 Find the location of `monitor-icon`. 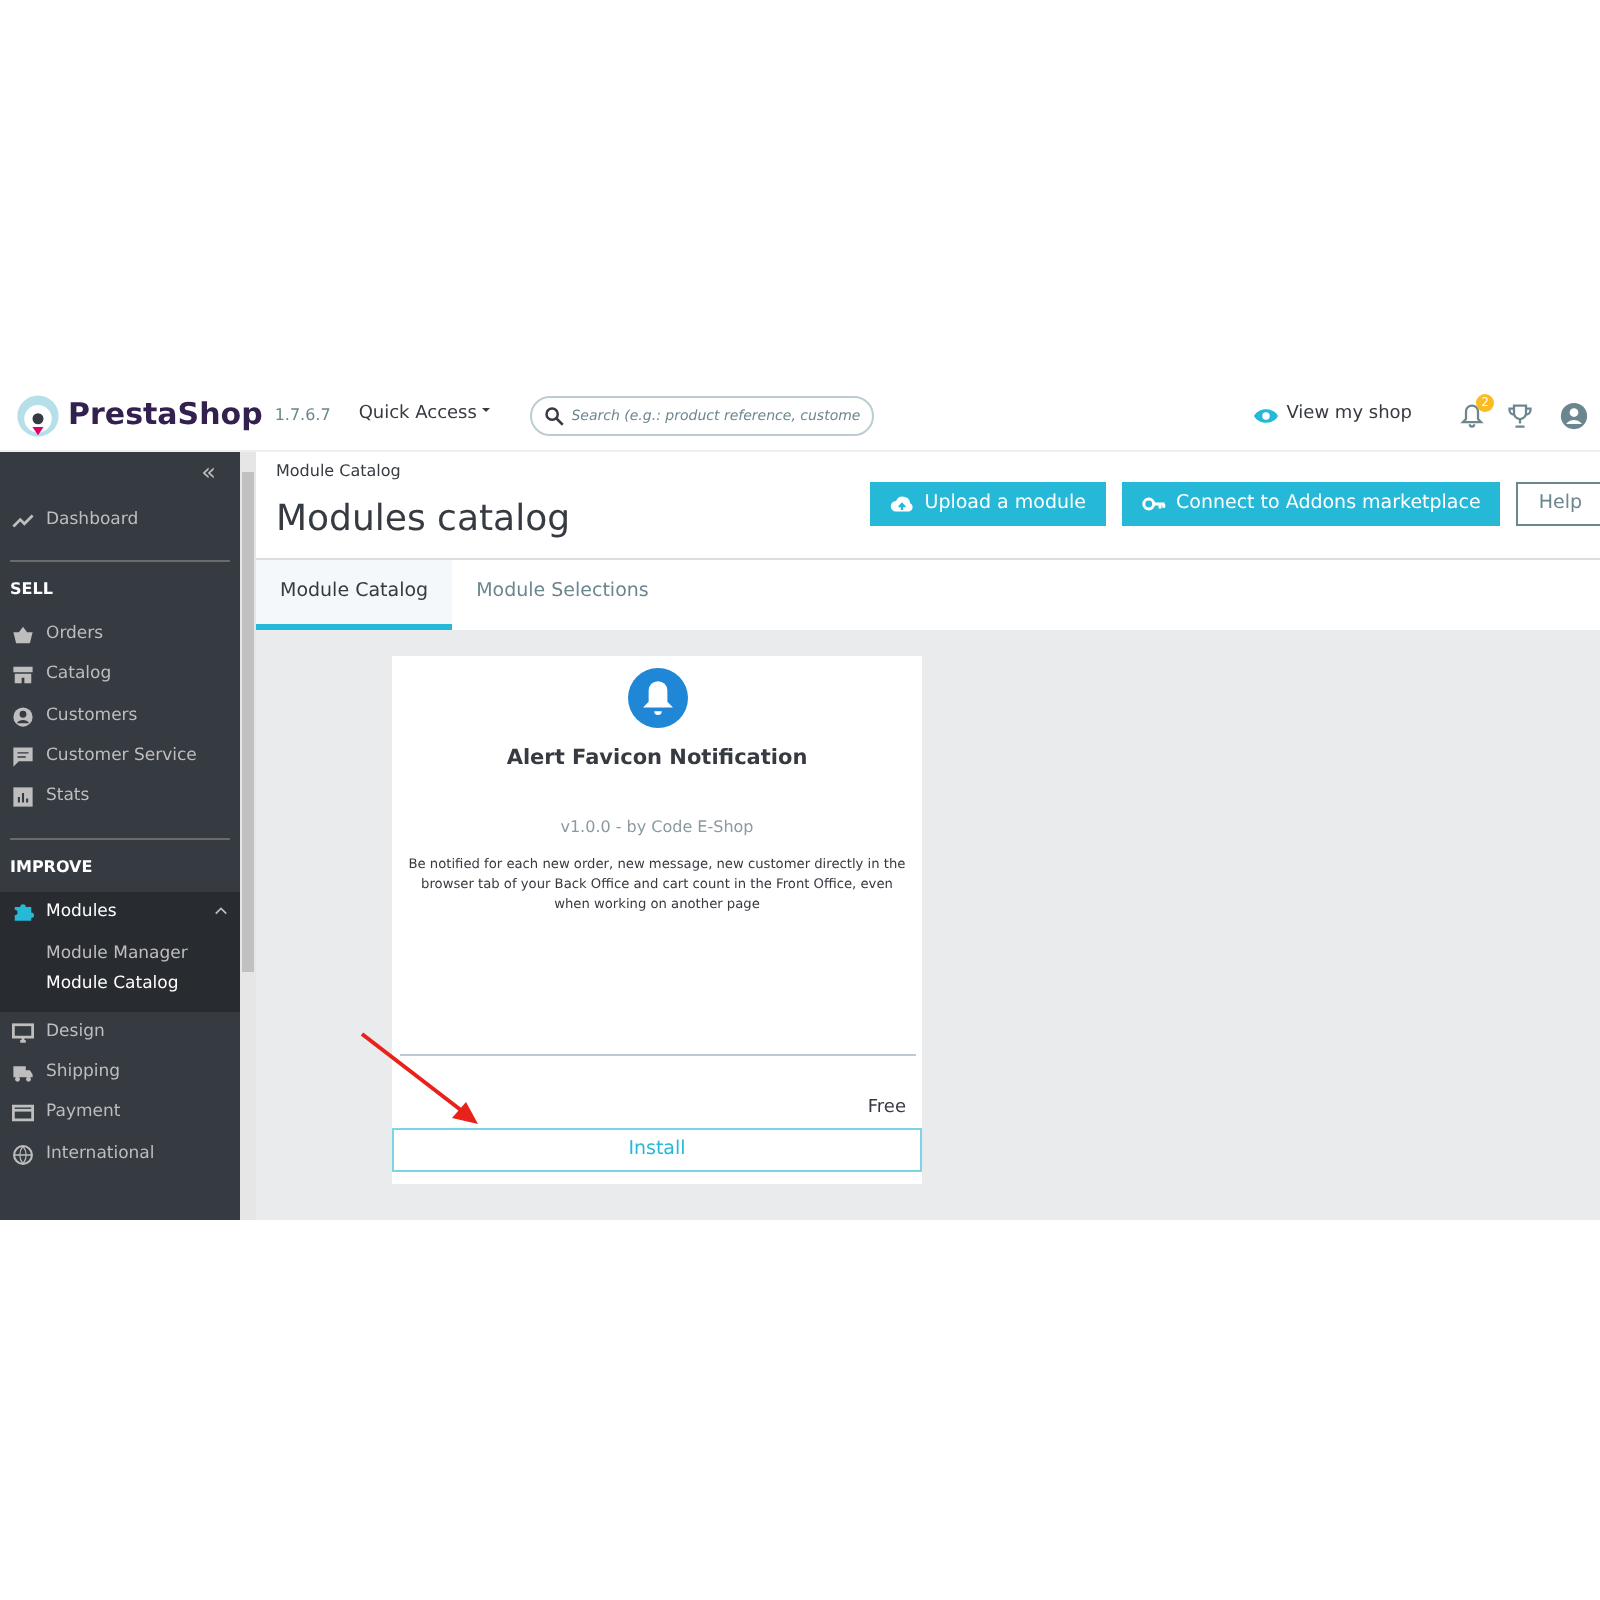

monitor-icon is located at coordinates (23, 1032).